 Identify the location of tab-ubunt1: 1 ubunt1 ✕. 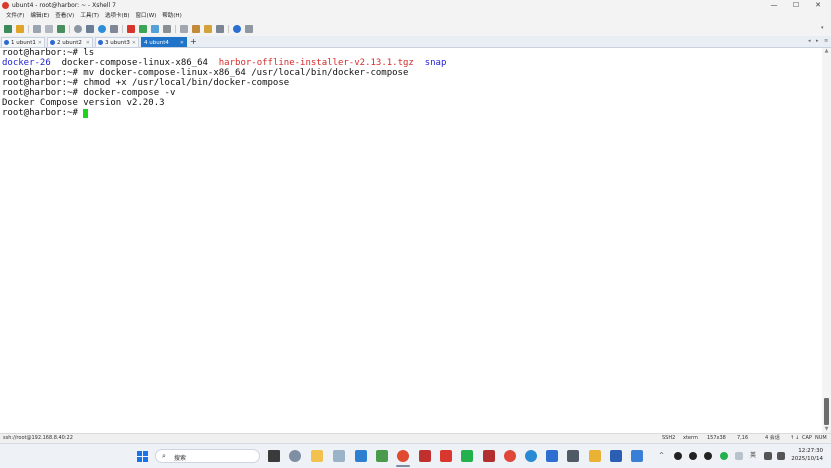
(23, 42).